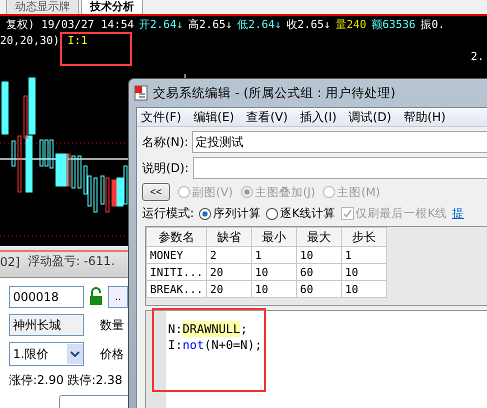 Image resolution: width=487 pixels, height=408 pixels. What do you see at coordinates (339, 168) in the screenshot?
I see `description-field` at bounding box center [339, 168].